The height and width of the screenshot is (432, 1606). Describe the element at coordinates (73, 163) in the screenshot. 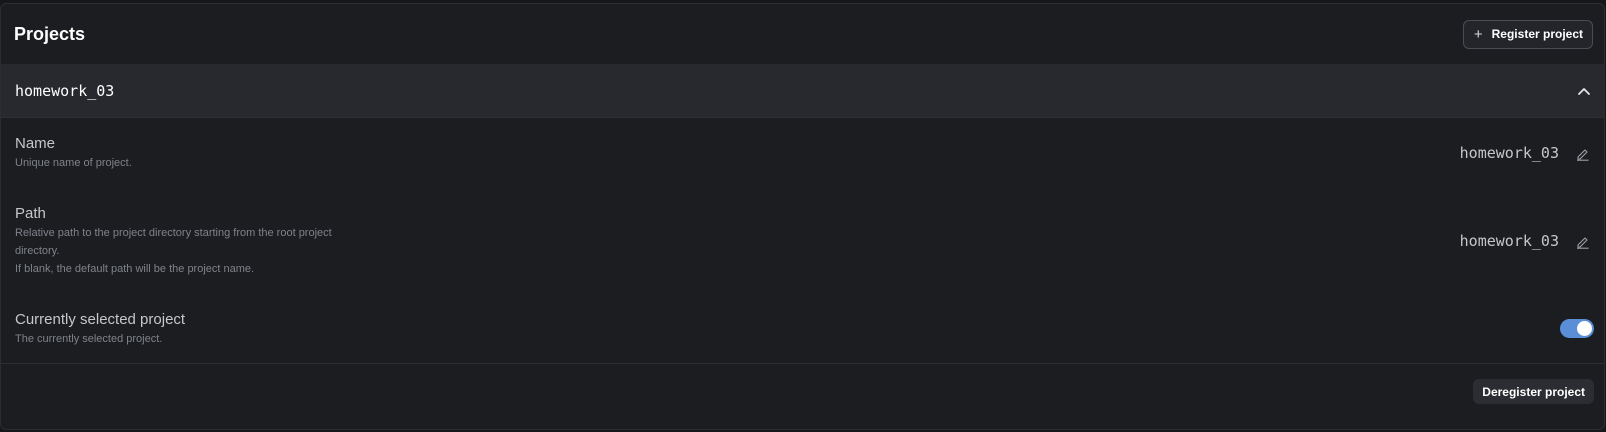

I see `name-description: Unique name of project.` at that location.